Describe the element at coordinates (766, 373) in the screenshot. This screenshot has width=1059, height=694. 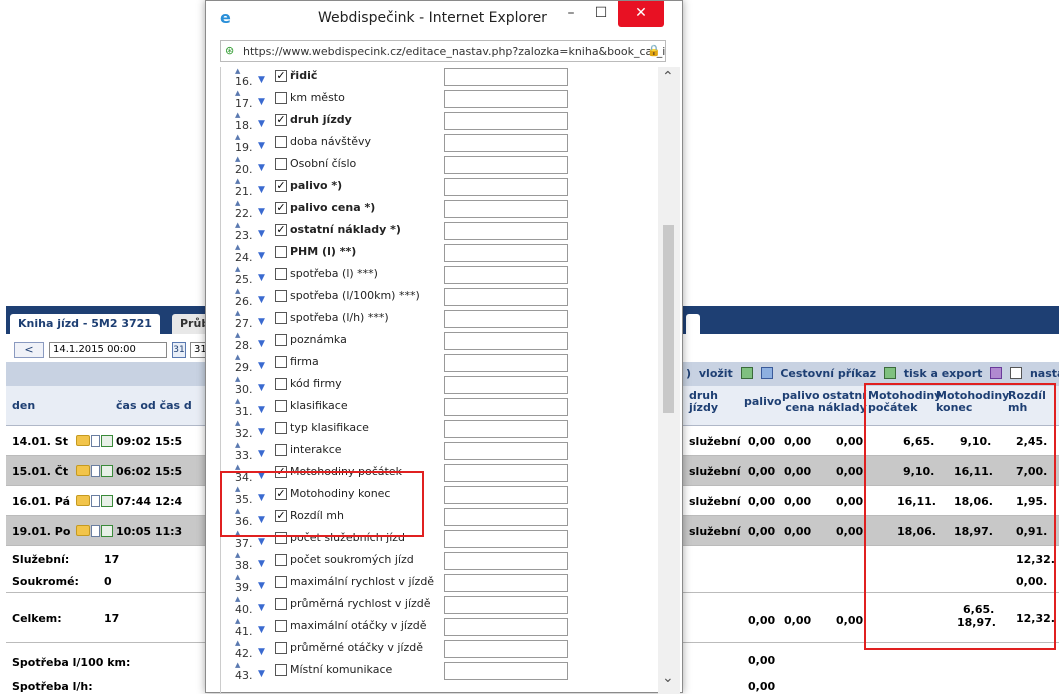
I see `travel-order-icon` at that location.